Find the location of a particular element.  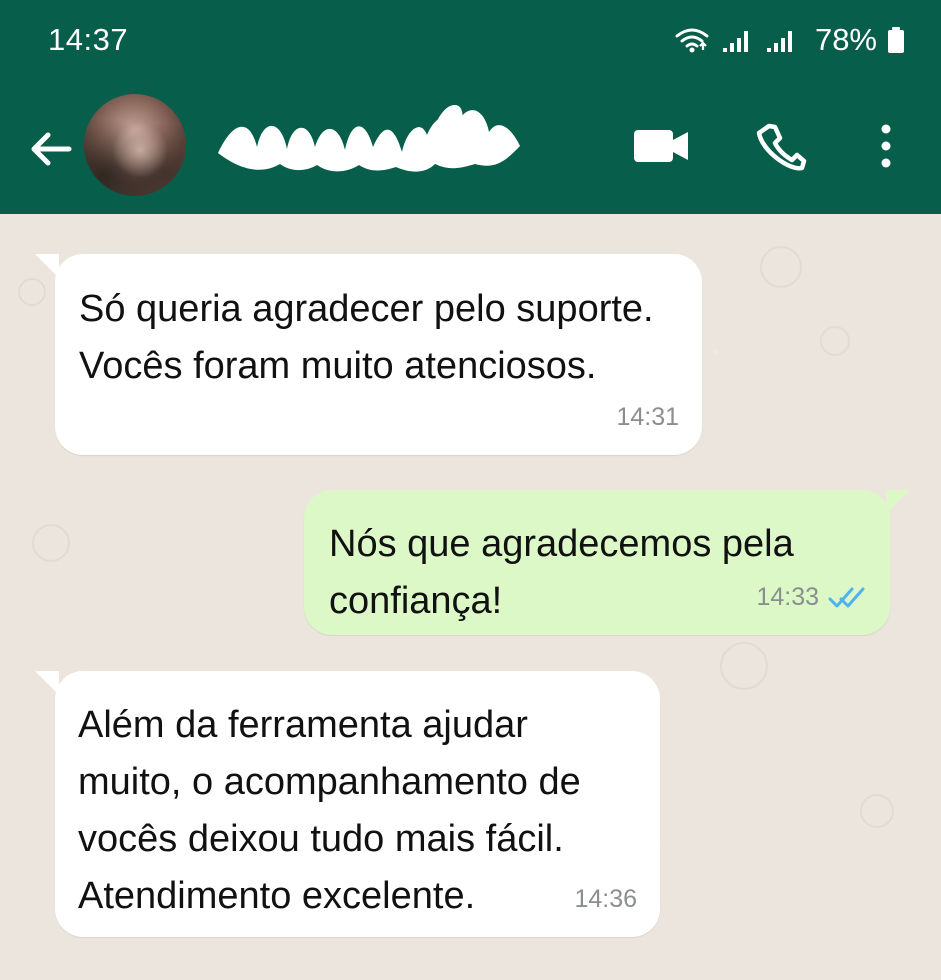

message-text: Nós que agradecemos pela confiança! is located at coordinates (561, 572).